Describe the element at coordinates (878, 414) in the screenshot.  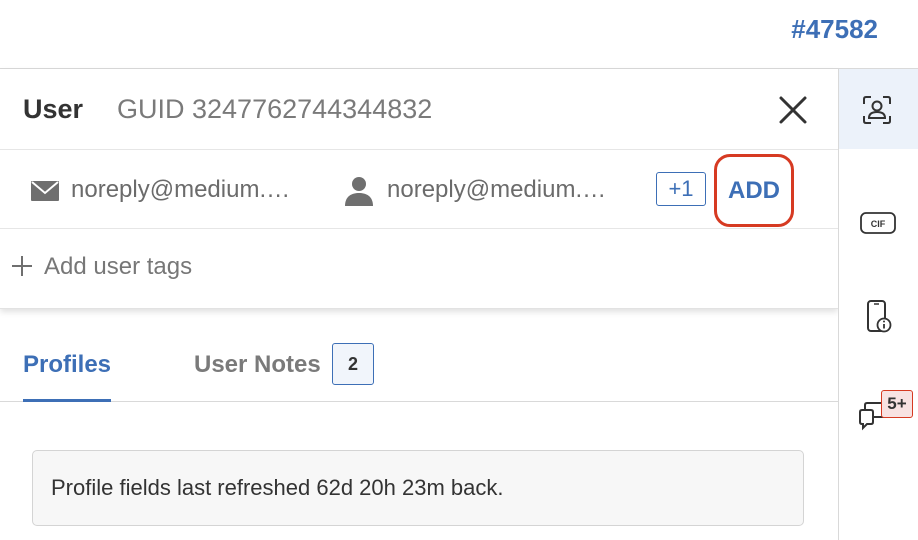
I see `rail-item-conversations: 5+` at that location.